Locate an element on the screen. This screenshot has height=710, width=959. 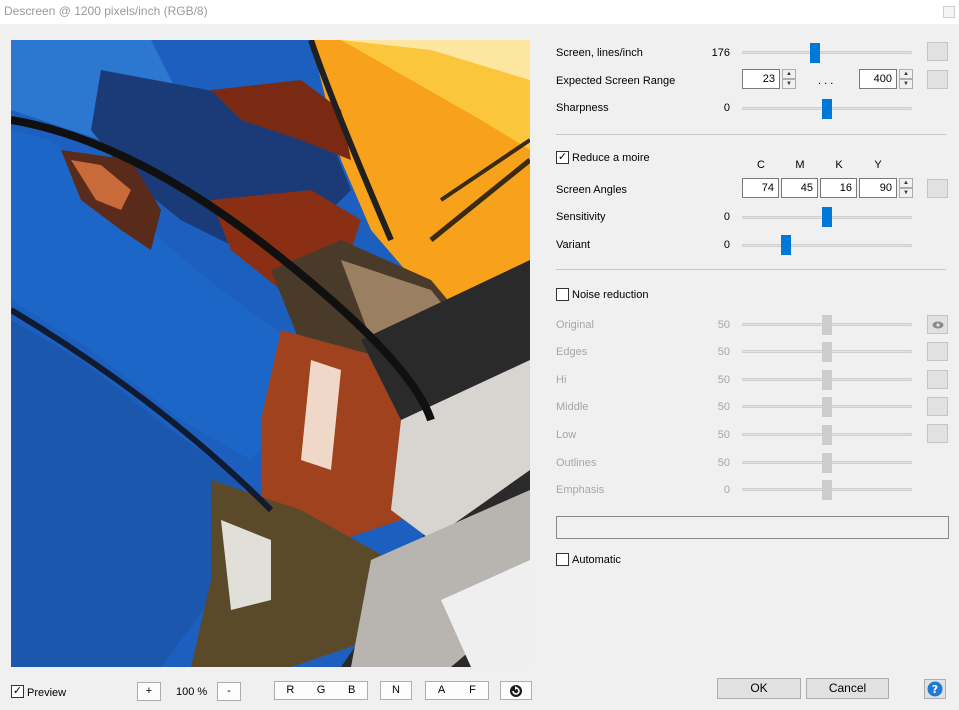
sharpness-slider-thumb is located at coordinates (827, 109).